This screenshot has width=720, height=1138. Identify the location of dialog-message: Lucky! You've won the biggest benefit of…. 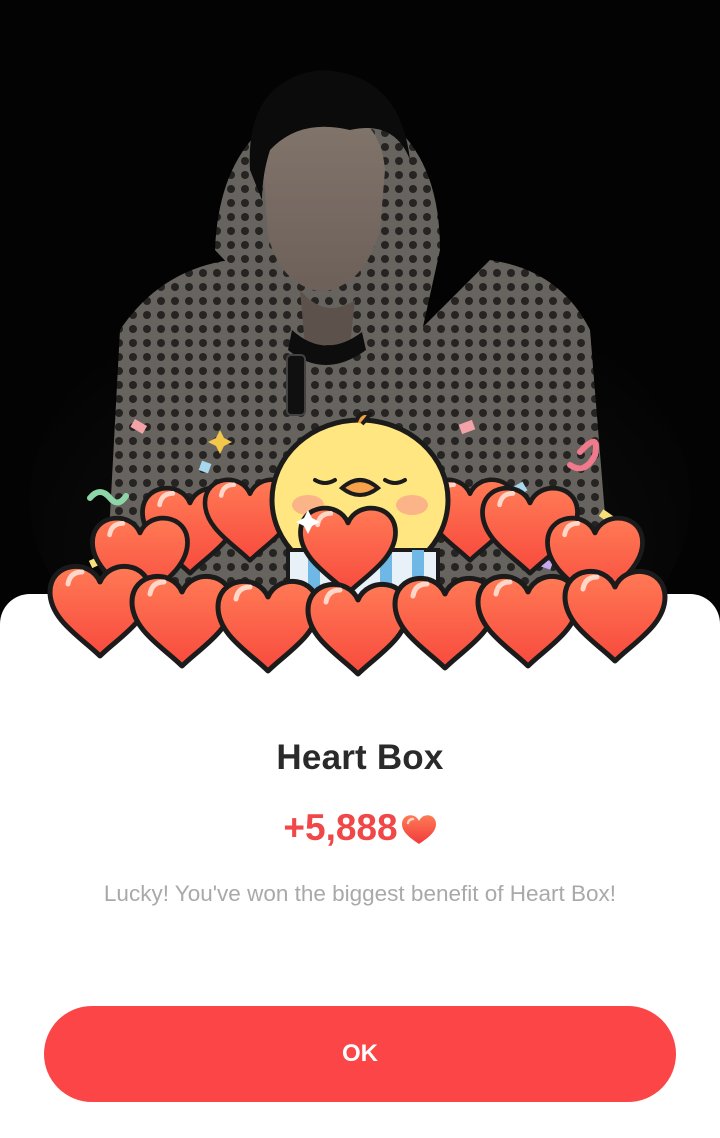
(360, 893).